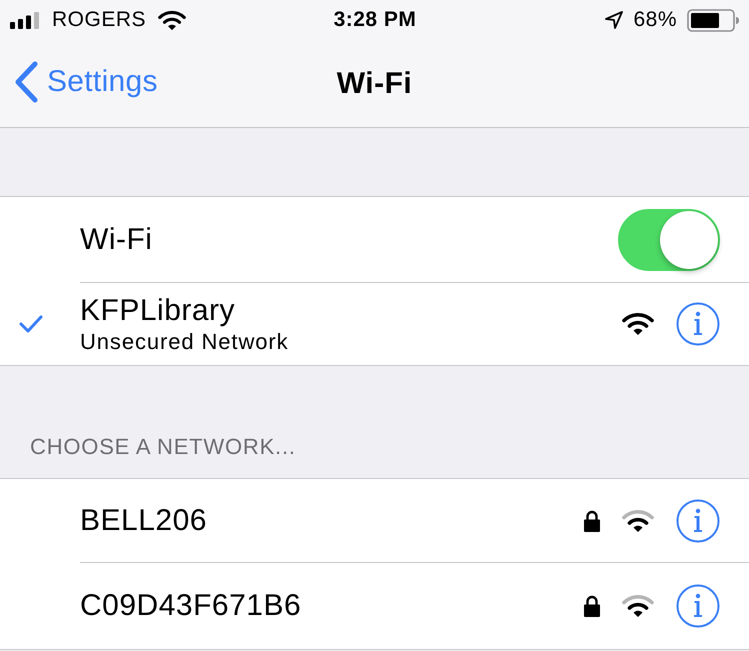 The image size is (749, 651). I want to click on back-chevron-icon, so click(26, 82).